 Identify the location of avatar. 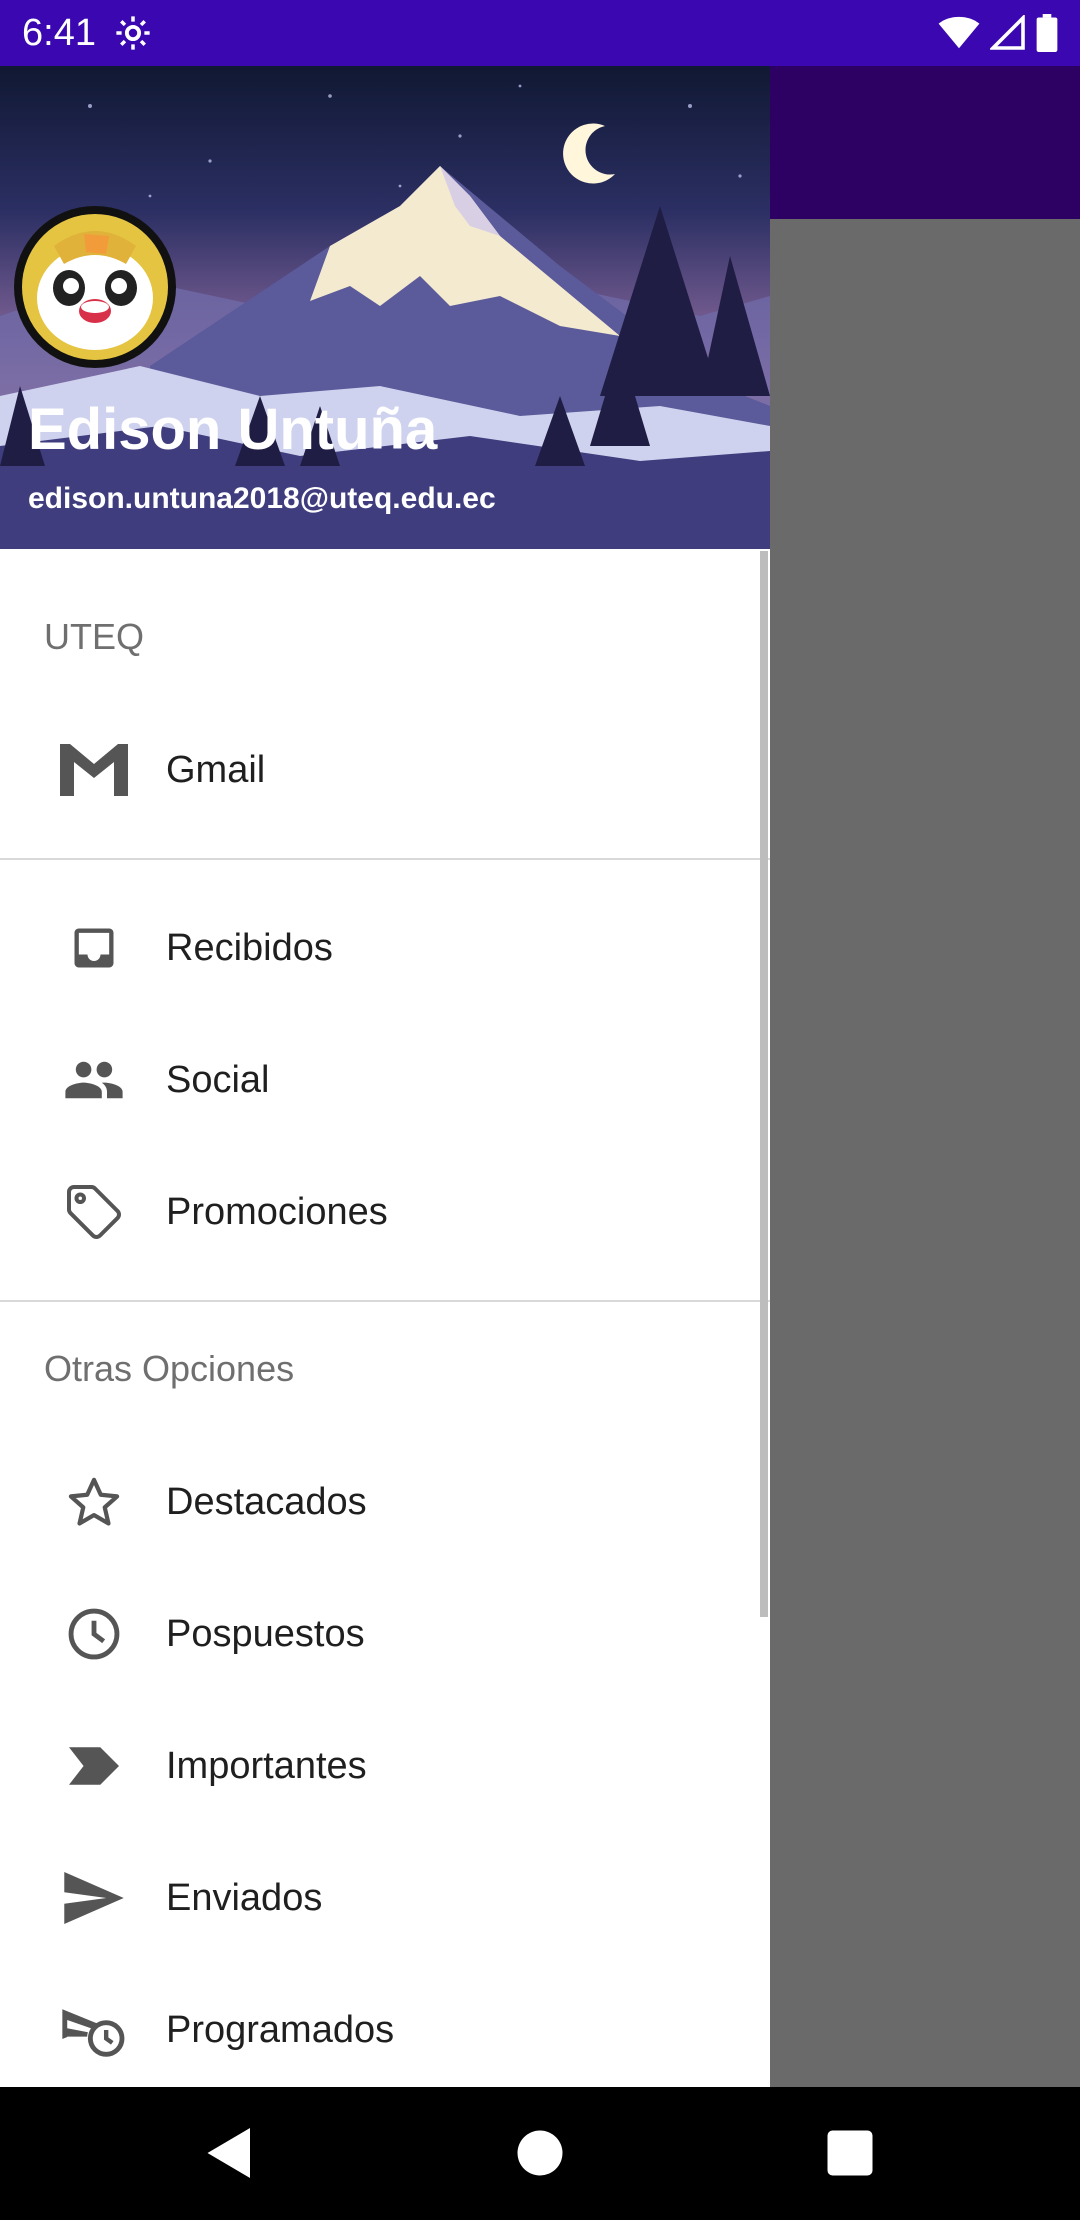
(95, 287).